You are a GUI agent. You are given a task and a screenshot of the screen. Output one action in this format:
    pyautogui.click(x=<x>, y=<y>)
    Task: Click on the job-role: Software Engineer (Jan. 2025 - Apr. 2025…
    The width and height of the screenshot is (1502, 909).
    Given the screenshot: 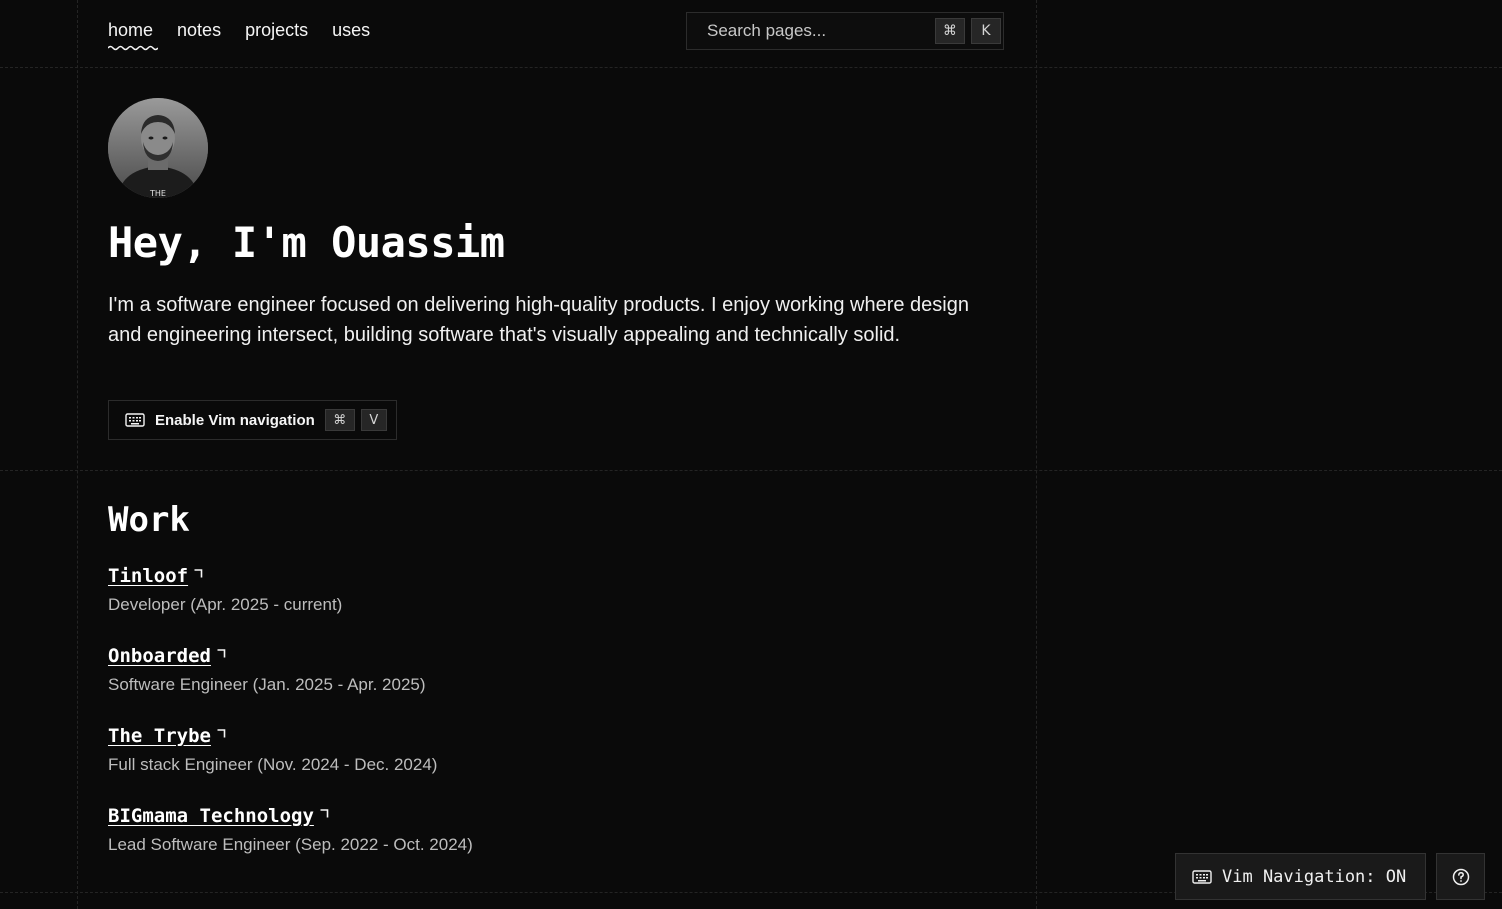 What is the action you would take?
    pyautogui.click(x=267, y=684)
    